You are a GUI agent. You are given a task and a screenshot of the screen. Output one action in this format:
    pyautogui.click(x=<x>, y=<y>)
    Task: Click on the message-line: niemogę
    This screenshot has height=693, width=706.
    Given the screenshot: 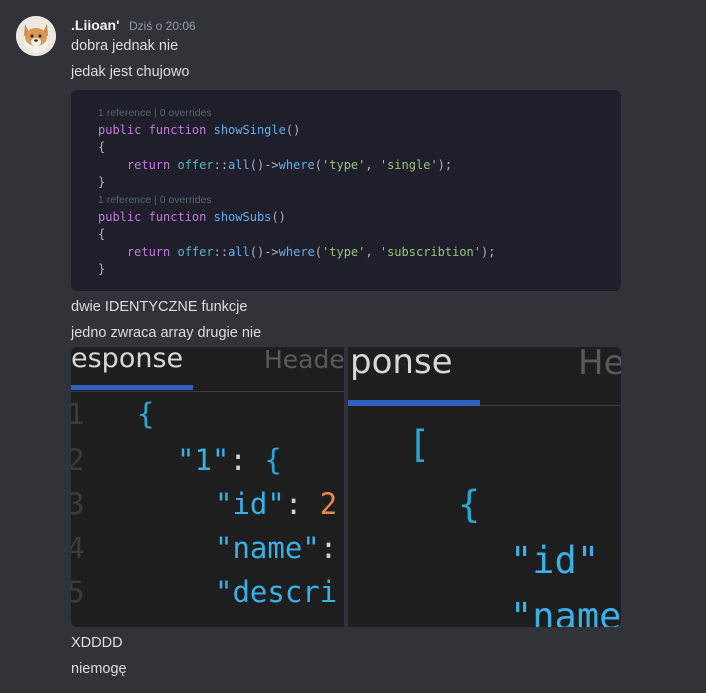 What is the action you would take?
    pyautogui.click(x=99, y=669)
    